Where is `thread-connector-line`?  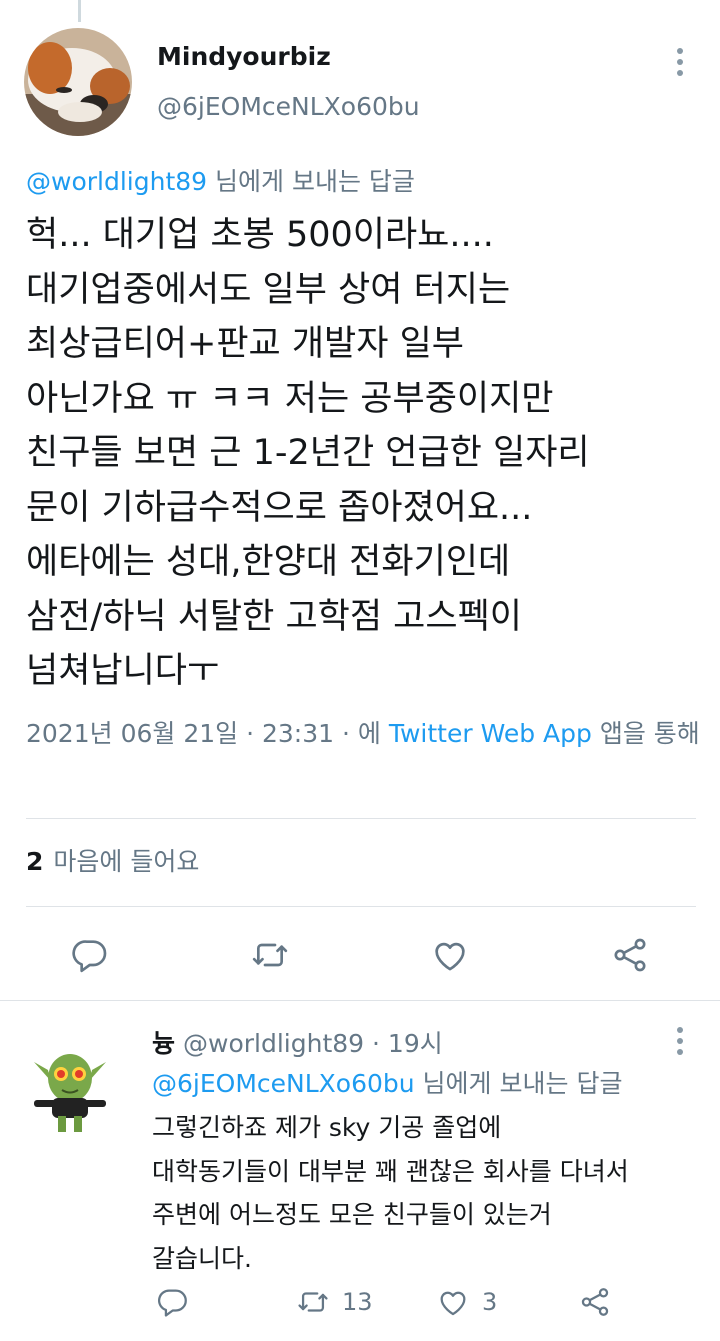
thread-connector-line is located at coordinates (79, 11).